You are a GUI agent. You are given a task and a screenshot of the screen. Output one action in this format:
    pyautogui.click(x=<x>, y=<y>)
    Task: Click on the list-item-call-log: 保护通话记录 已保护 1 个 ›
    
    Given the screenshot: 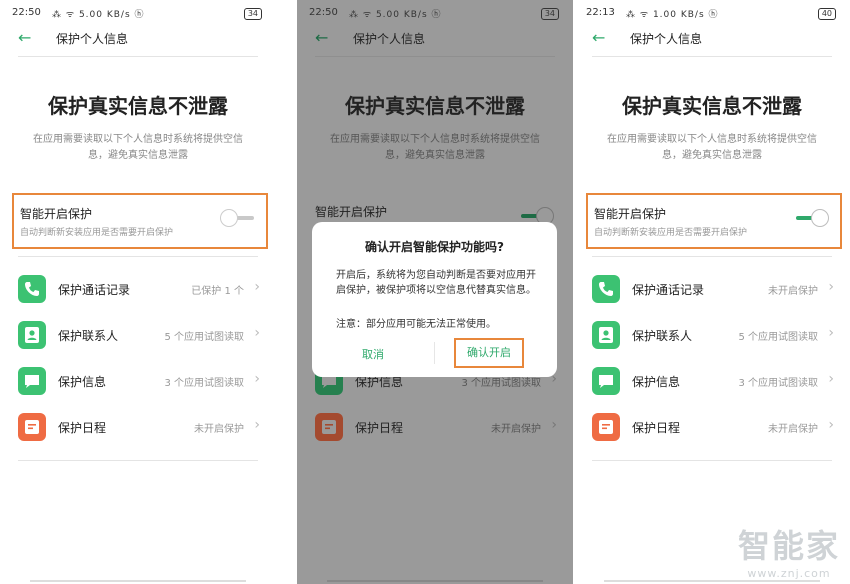 What is the action you would take?
    pyautogui.click(x=140, y=290)
    